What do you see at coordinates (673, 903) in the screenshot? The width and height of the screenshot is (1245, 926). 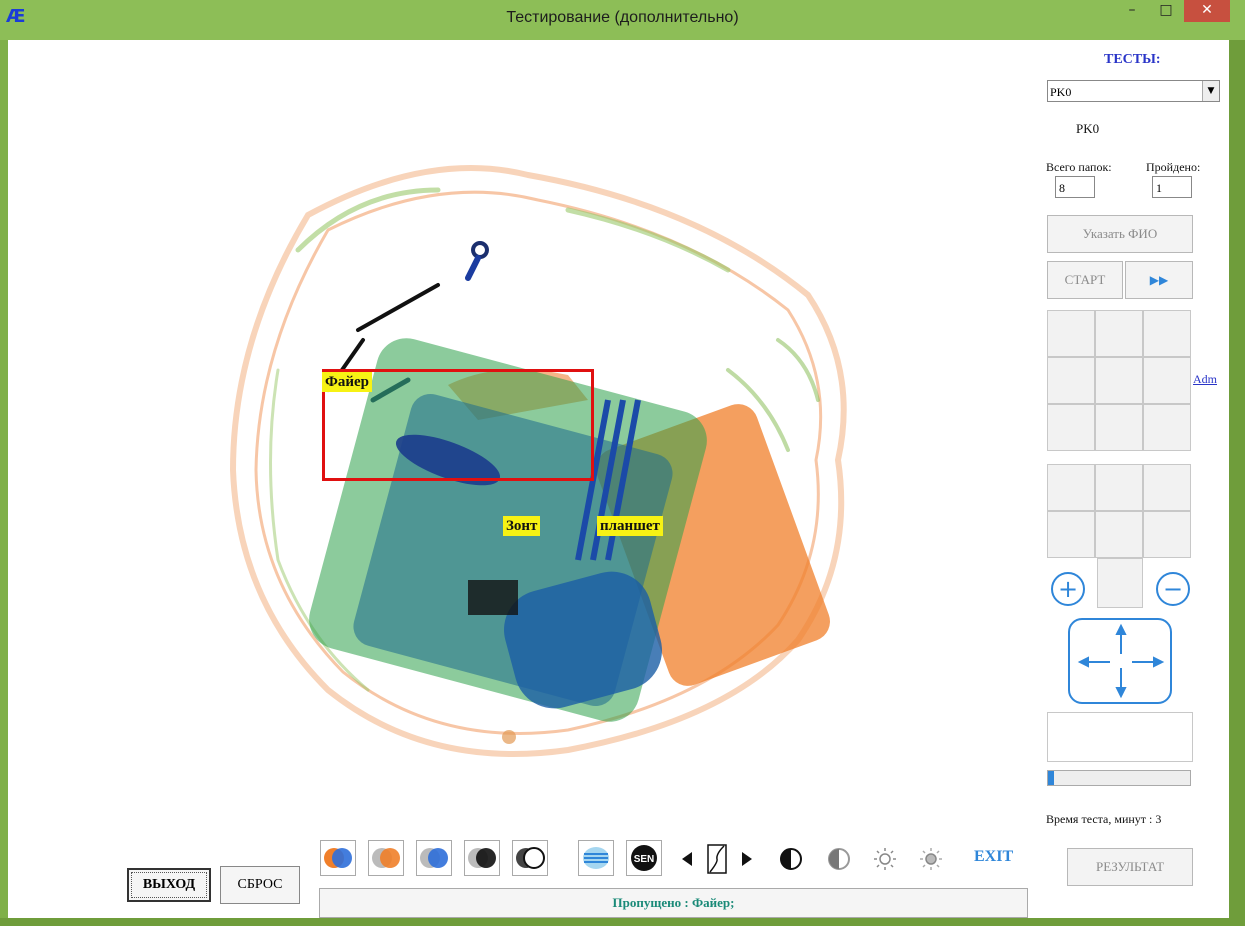 I see `status-bar: Пропущено : Файер;` at bounding box center [673, 903].